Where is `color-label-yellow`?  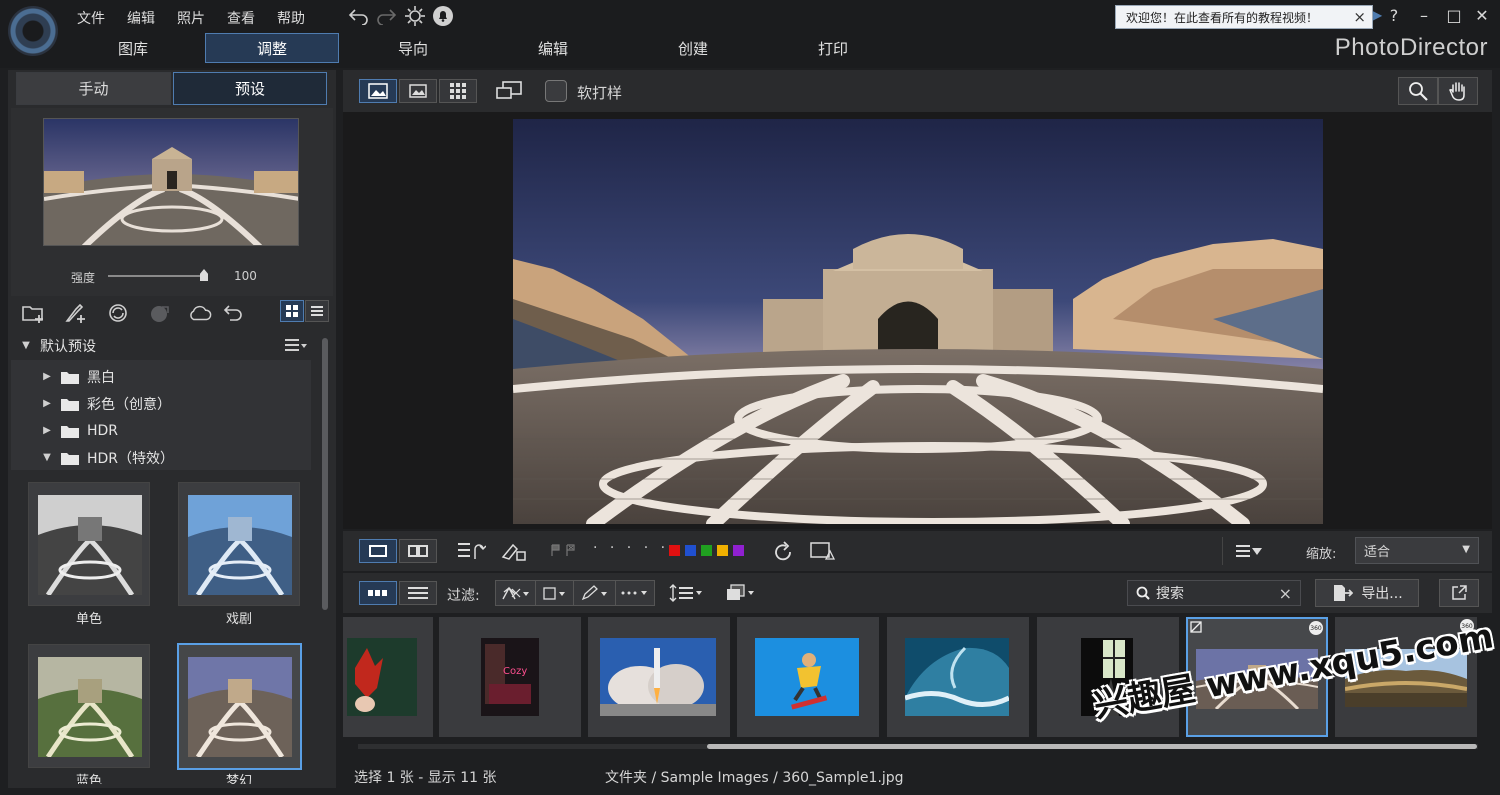 color-label-yellow is located at coordinates (722, 550).